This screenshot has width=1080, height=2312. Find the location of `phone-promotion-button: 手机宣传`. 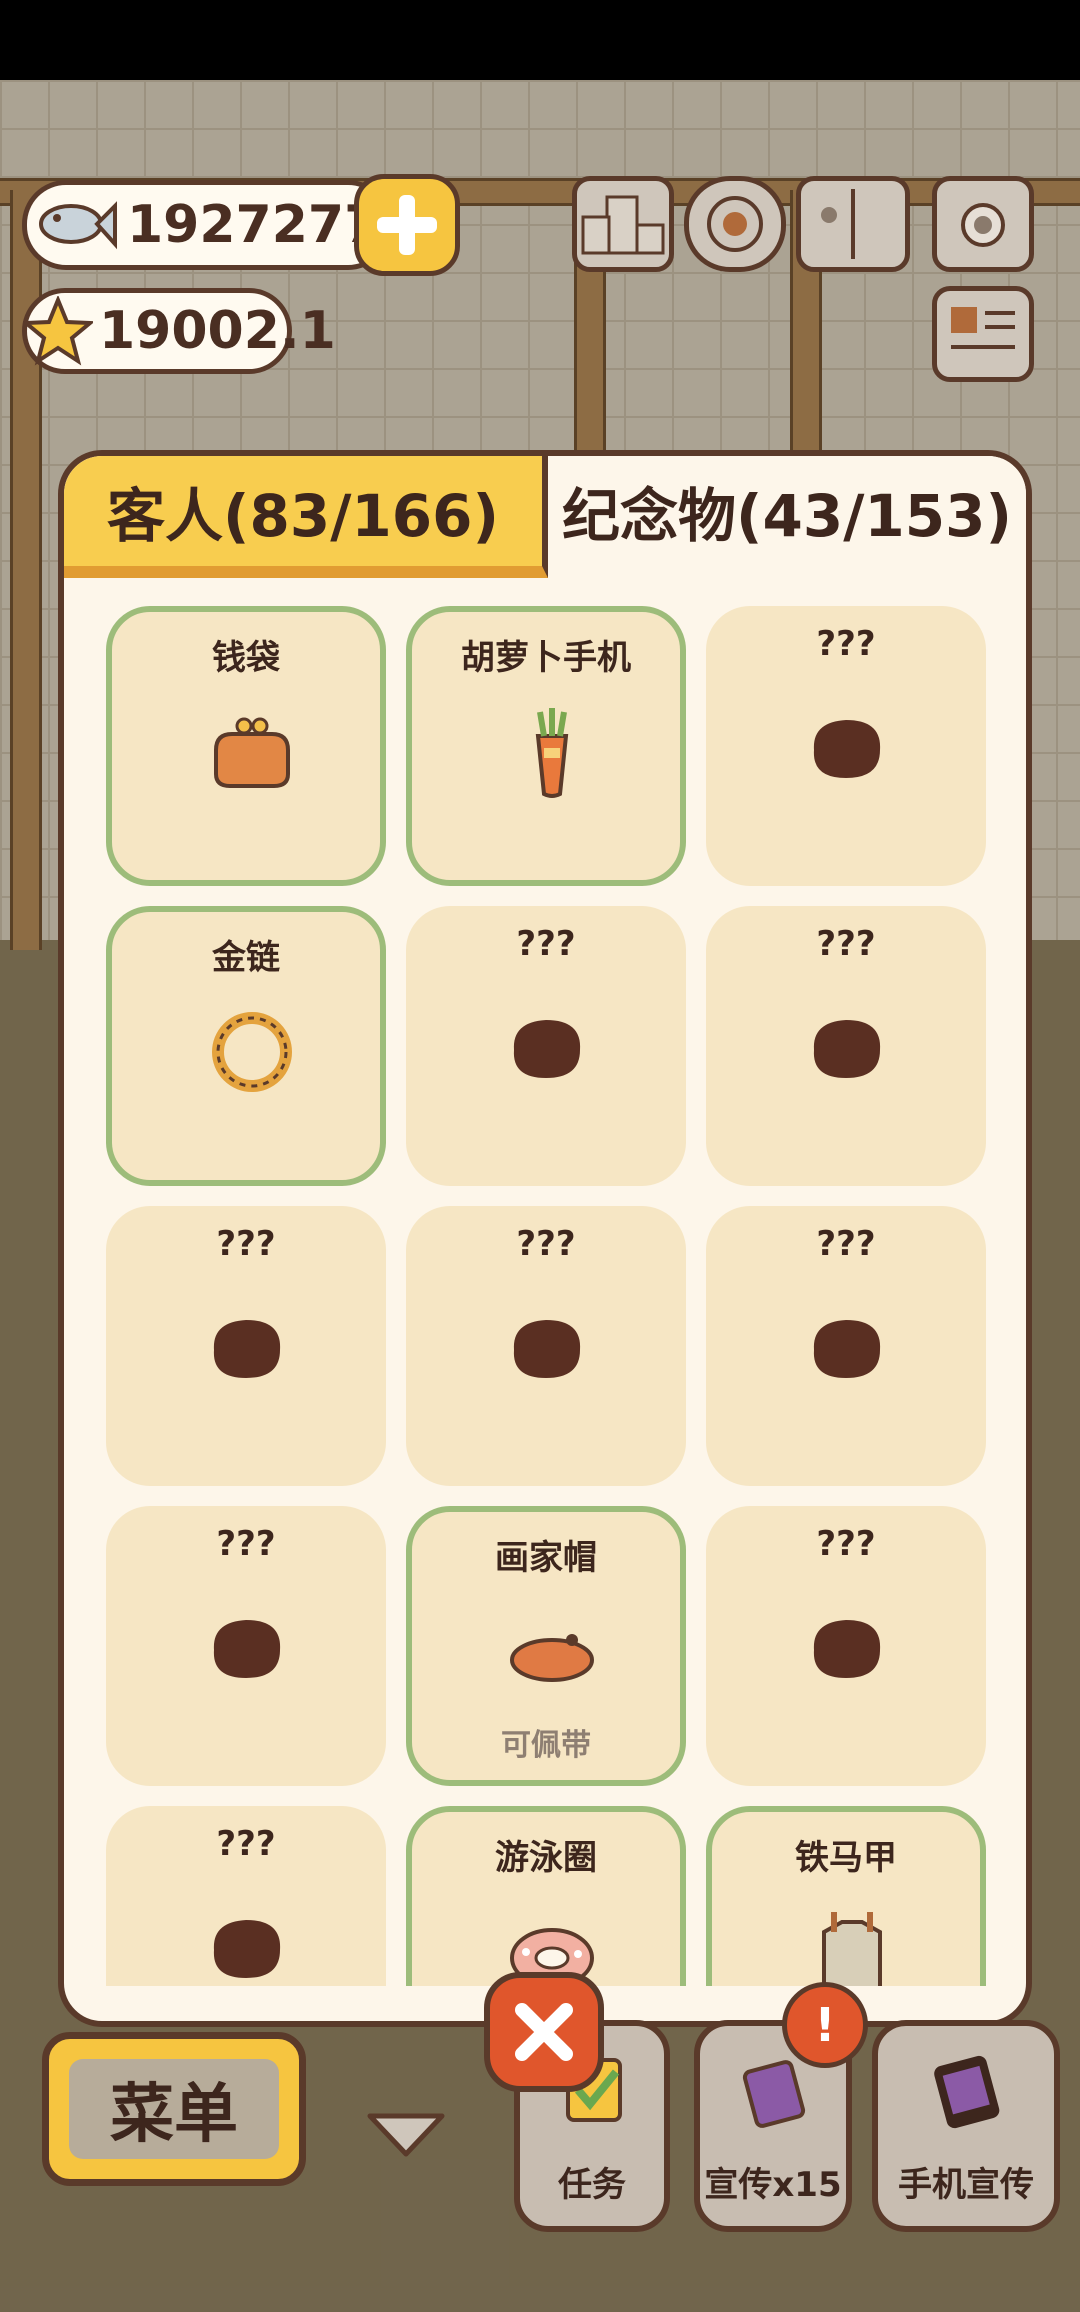

phone-promotion-button: 手机宣传 is located at coordinates (966, 2126).